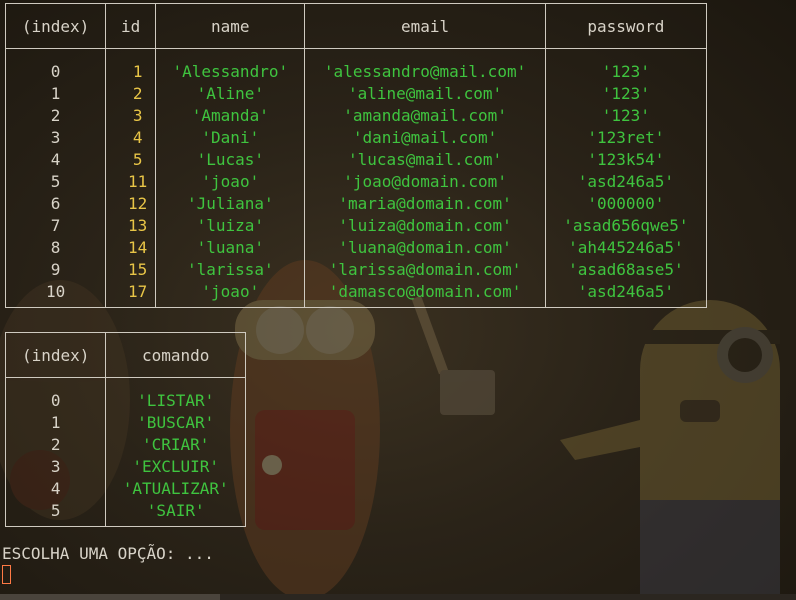 The image size is (796, 600). I want to click on scrollbar-thumb, so click(110, 597).